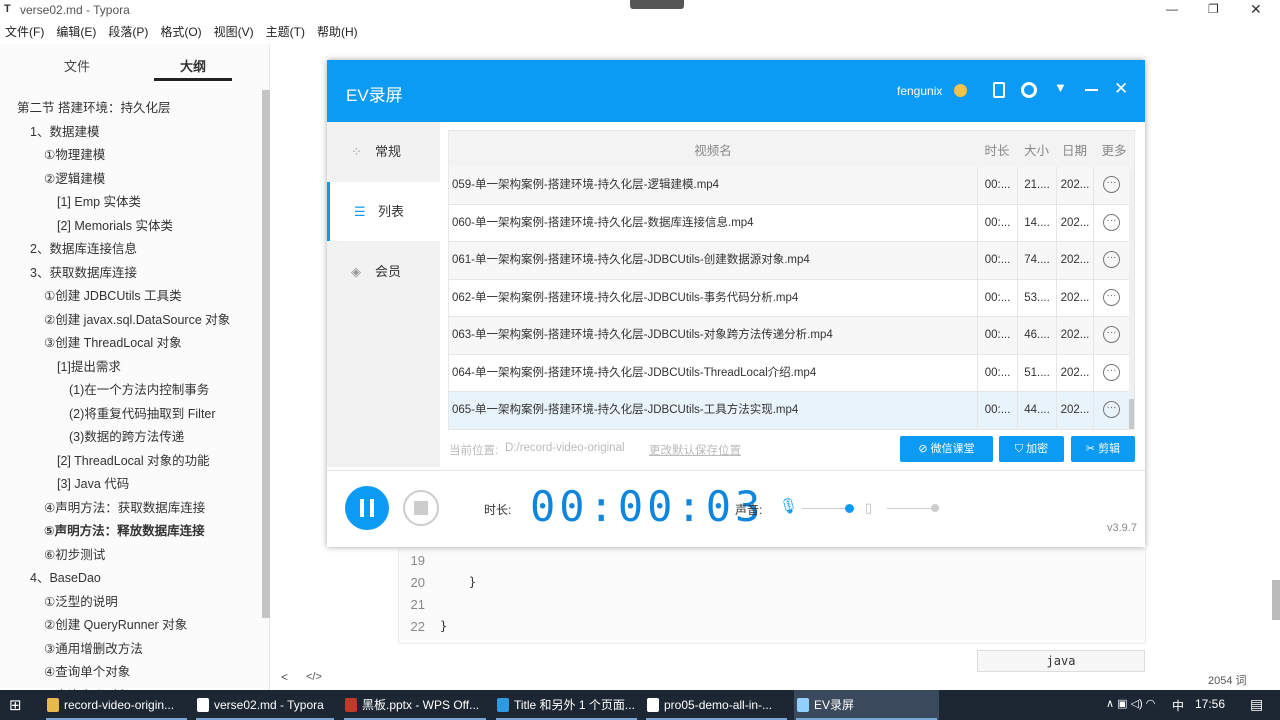  What do you see at coordinates (124, 529) in the screenshot?
I see `outline-item: ⑤声明方法：释放数据库连接` at bounding box center [124, 529].